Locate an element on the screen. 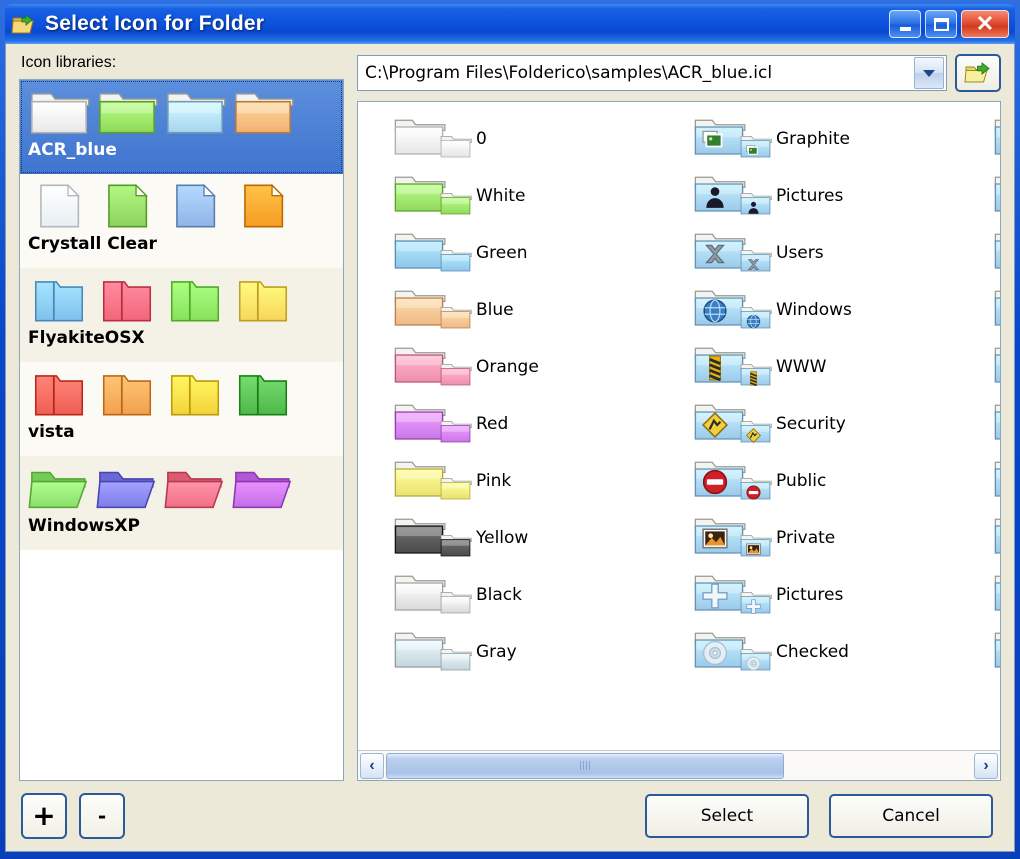 The width and height of the screenshot is (1020, 859). icon-label: Windows is located at coordinates (814, 309).